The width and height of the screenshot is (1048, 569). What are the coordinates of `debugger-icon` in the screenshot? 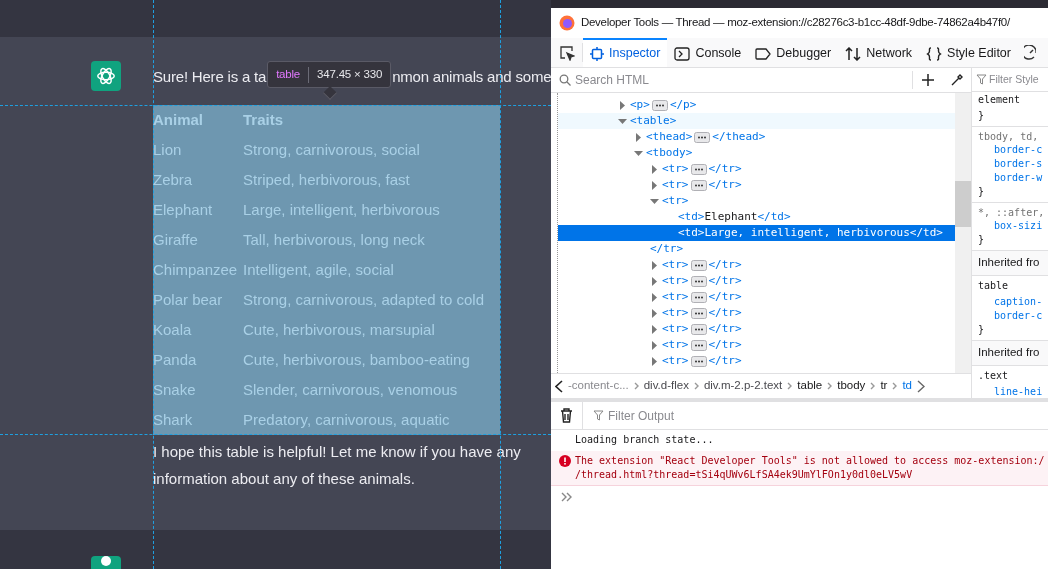 It's located at (763, 53).